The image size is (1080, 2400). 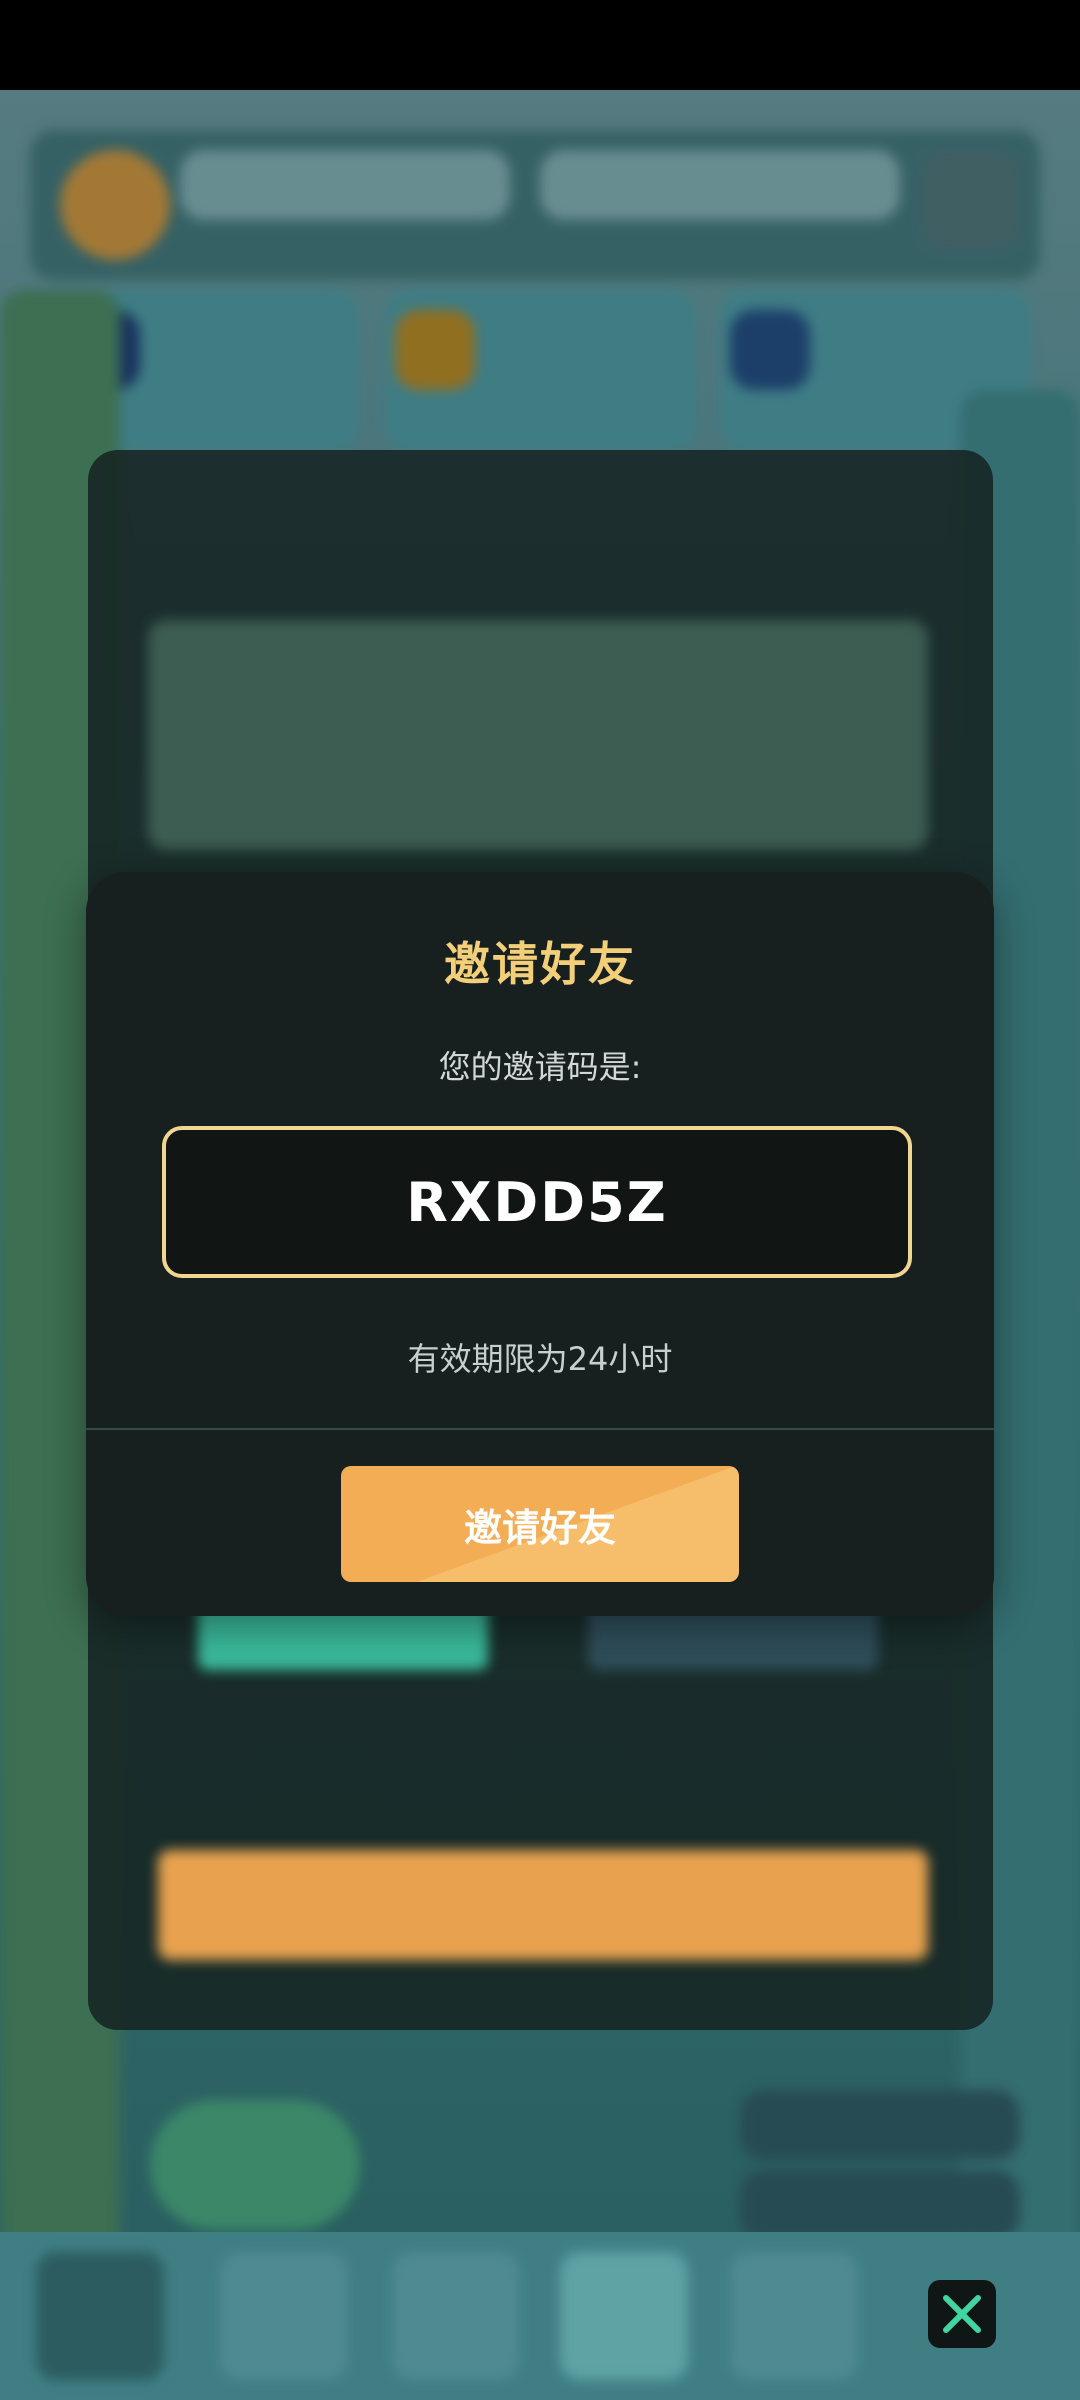 I want to click on invite-code-label: 您的邀请码是:, so click(x=540, y=1067).